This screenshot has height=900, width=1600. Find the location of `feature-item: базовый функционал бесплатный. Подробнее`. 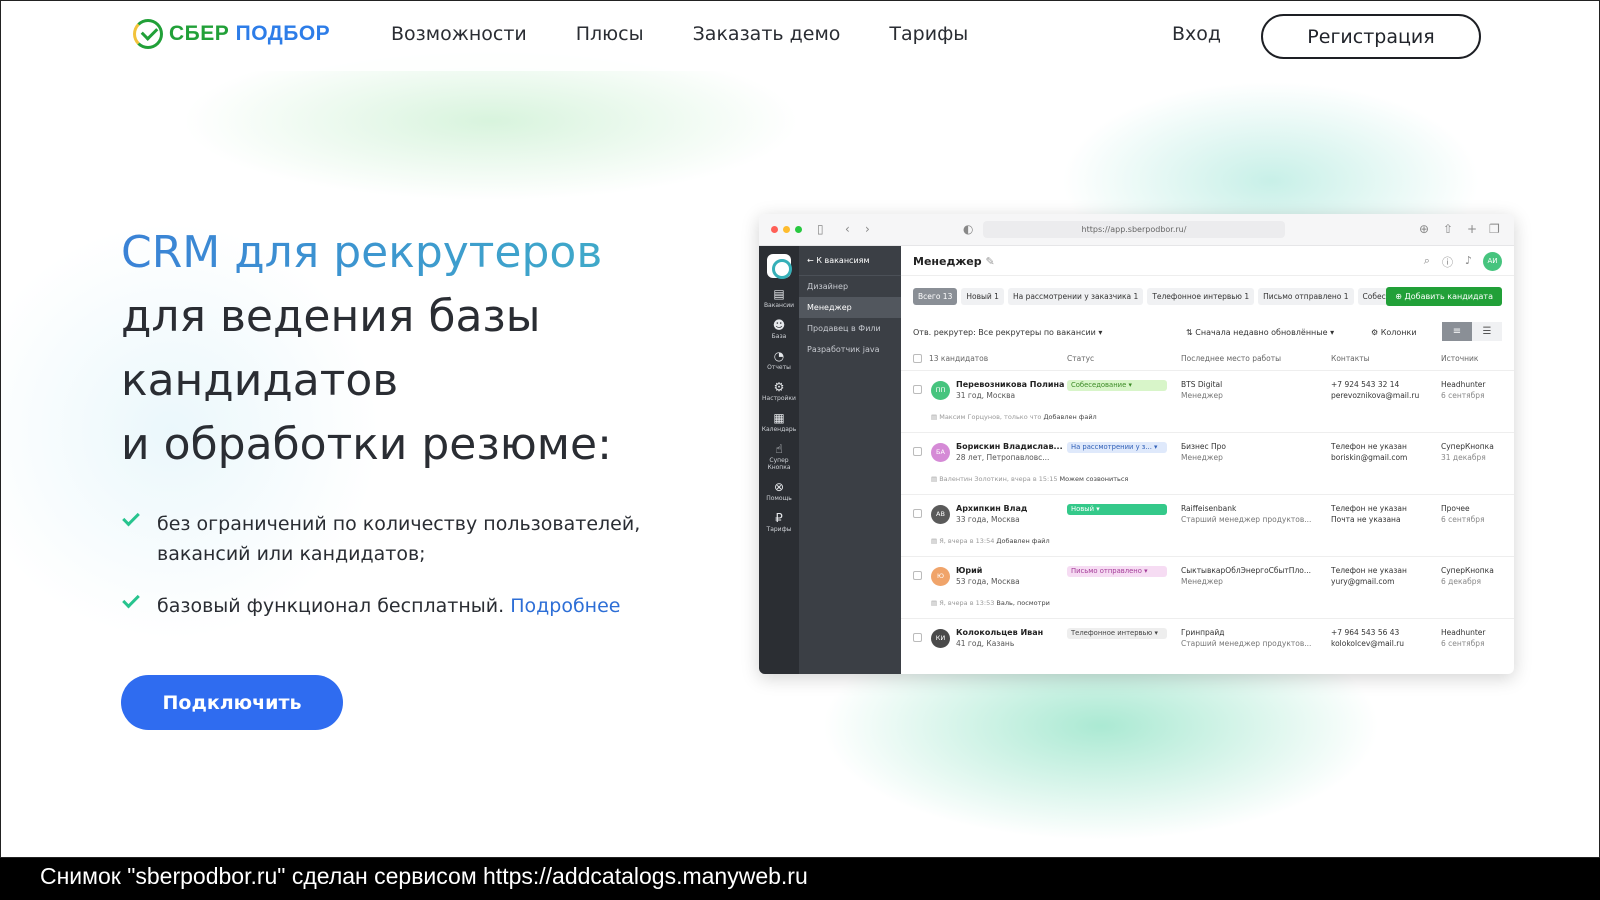

feature-item: базовый функционал бесплатный. Подробнее is located at coordinates (391, 605).